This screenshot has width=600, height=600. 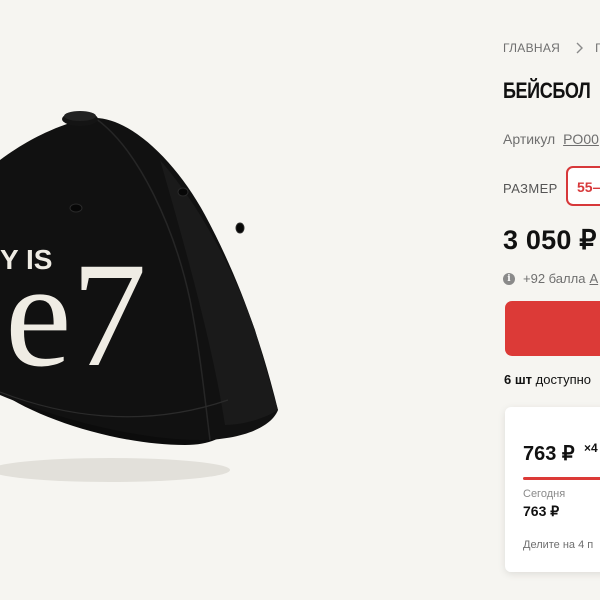 I want to click on stock-info: 6 шт доступно, so click(x=547, y=379).